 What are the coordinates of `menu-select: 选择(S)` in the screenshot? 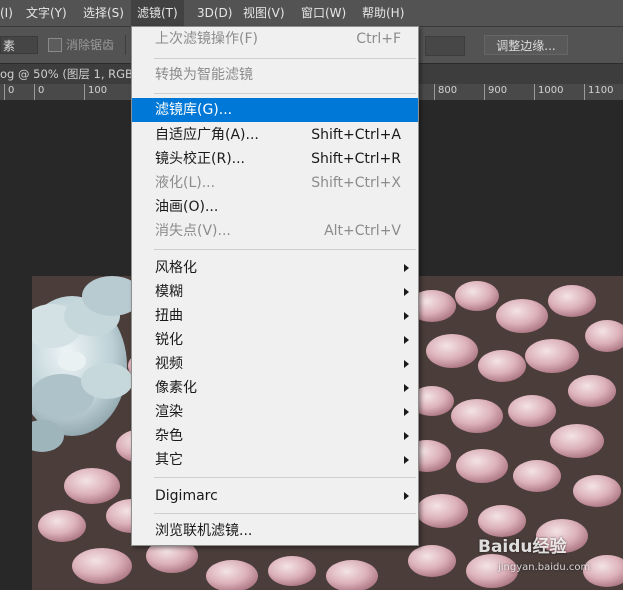 It's located at (103, 13).